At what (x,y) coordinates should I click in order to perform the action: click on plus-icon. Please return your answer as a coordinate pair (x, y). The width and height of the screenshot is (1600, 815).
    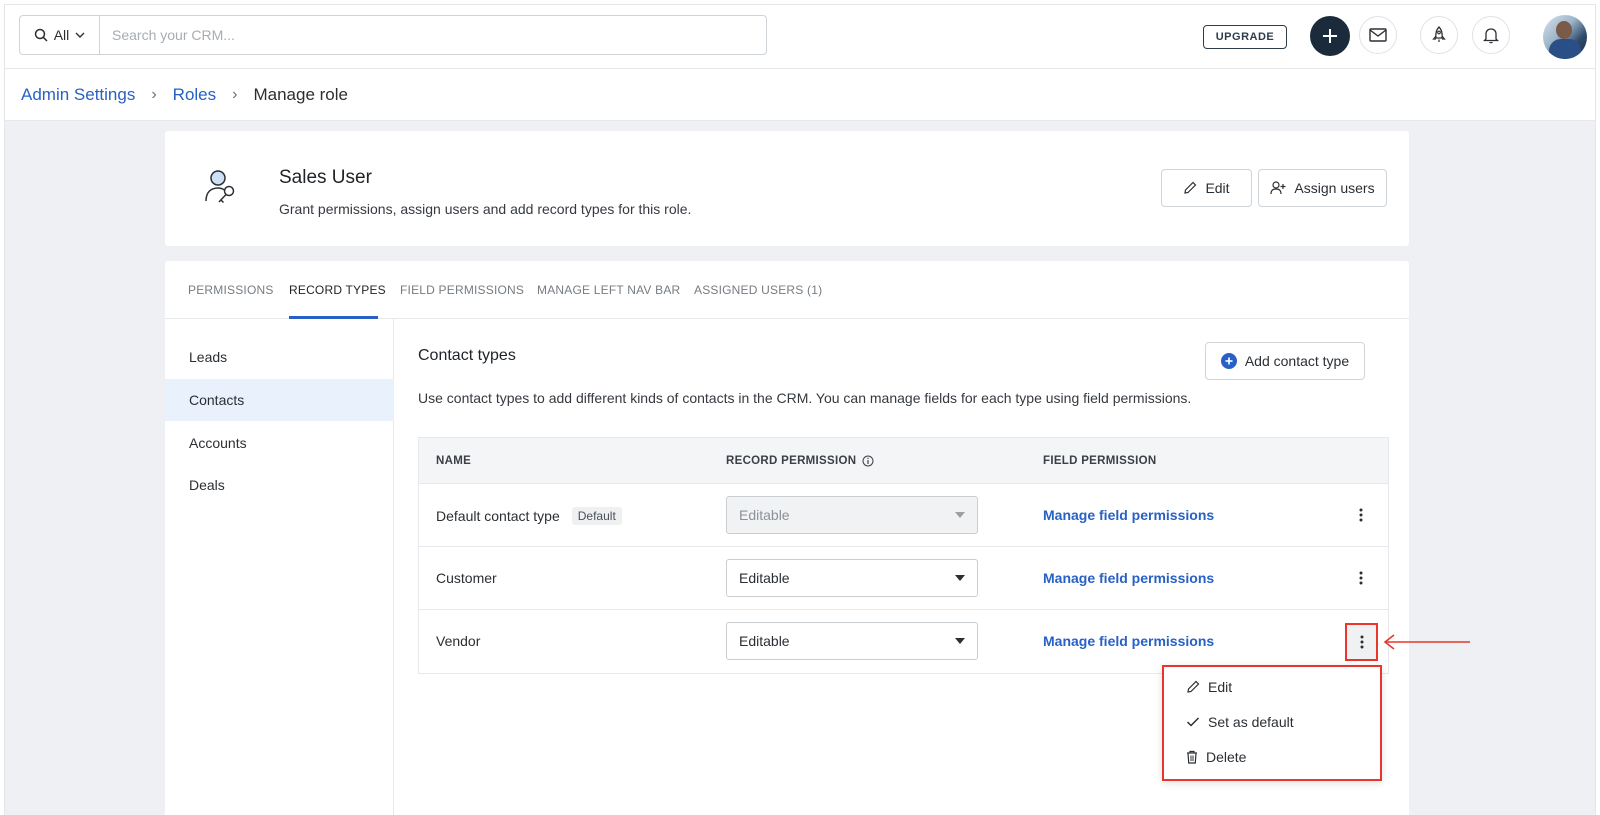
    Looking at the image, I should click on (1330, 36).